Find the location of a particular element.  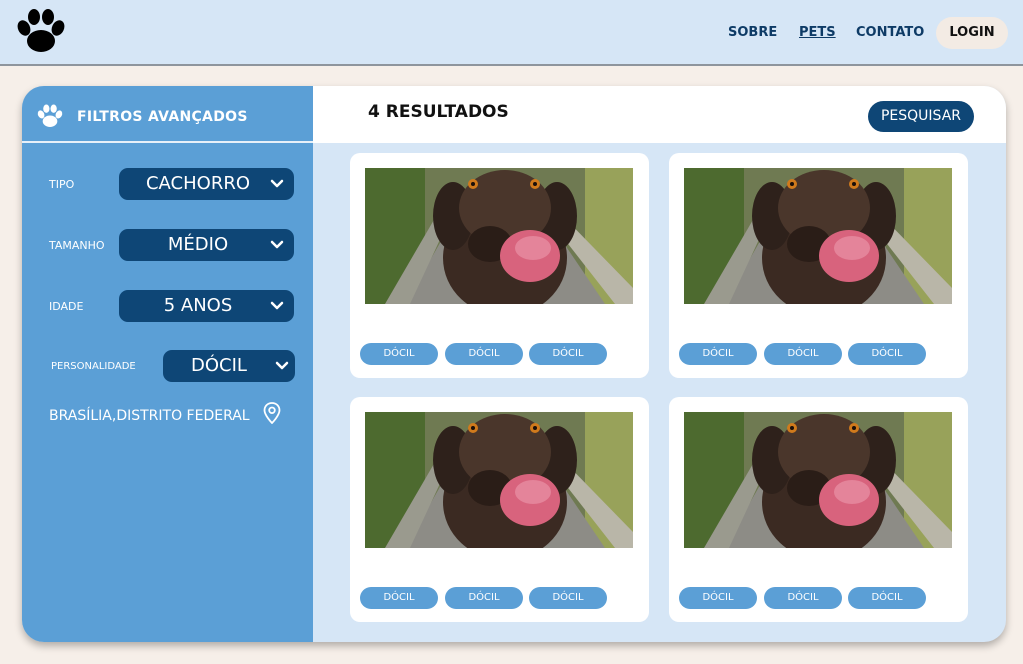

tipo-select: CACHORRO is located at coordinates (206, 184).